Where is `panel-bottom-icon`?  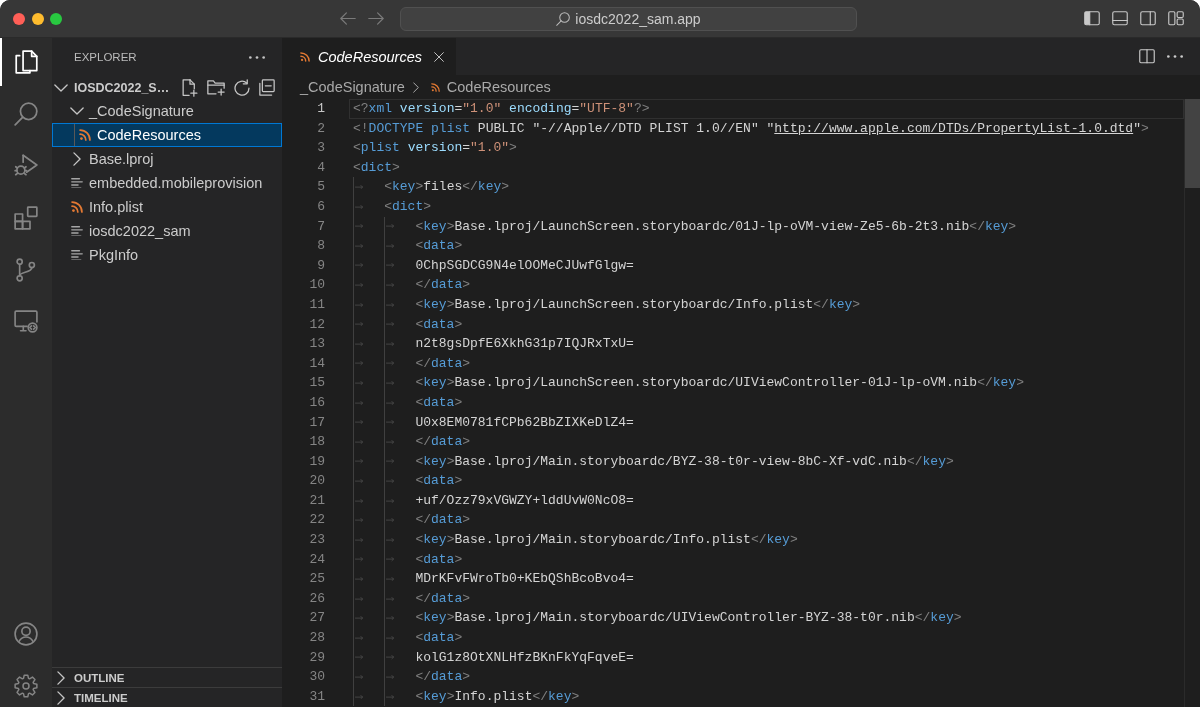 panel-bottom-icon is located at coordinates (1120, 18).